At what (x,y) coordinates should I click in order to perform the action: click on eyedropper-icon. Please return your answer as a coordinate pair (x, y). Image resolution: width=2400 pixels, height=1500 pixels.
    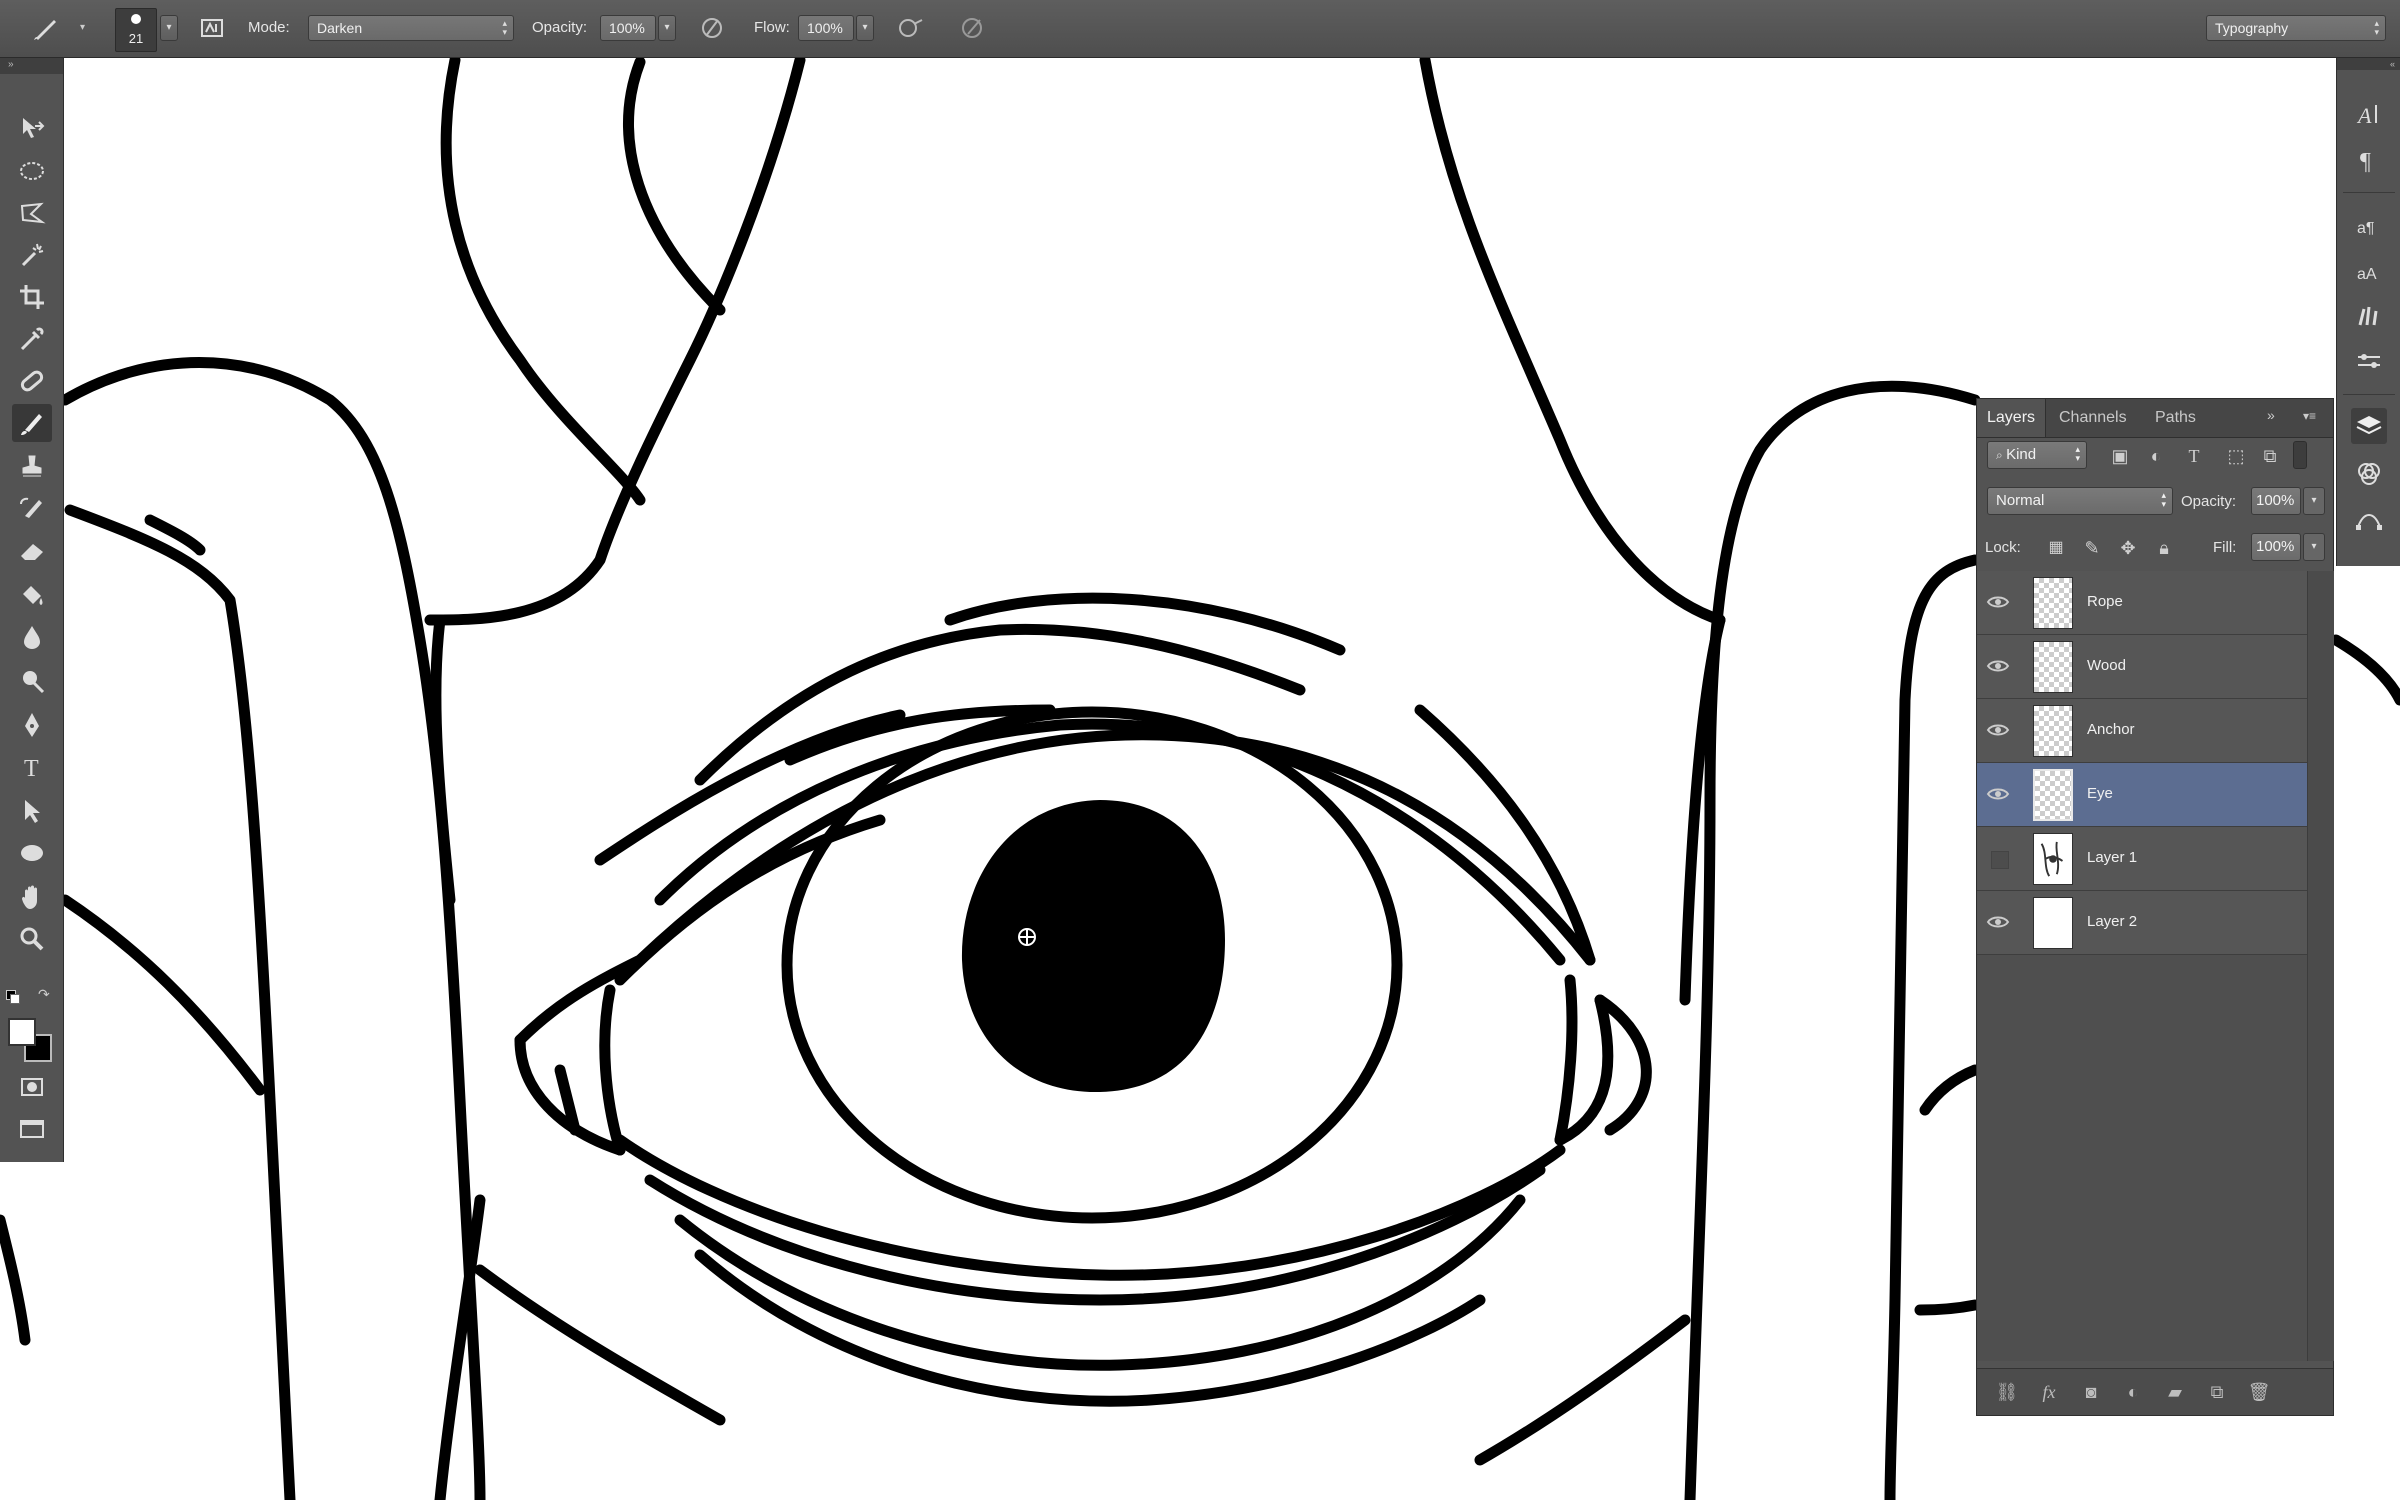
    Looking at the image, I should click on (32, 339).